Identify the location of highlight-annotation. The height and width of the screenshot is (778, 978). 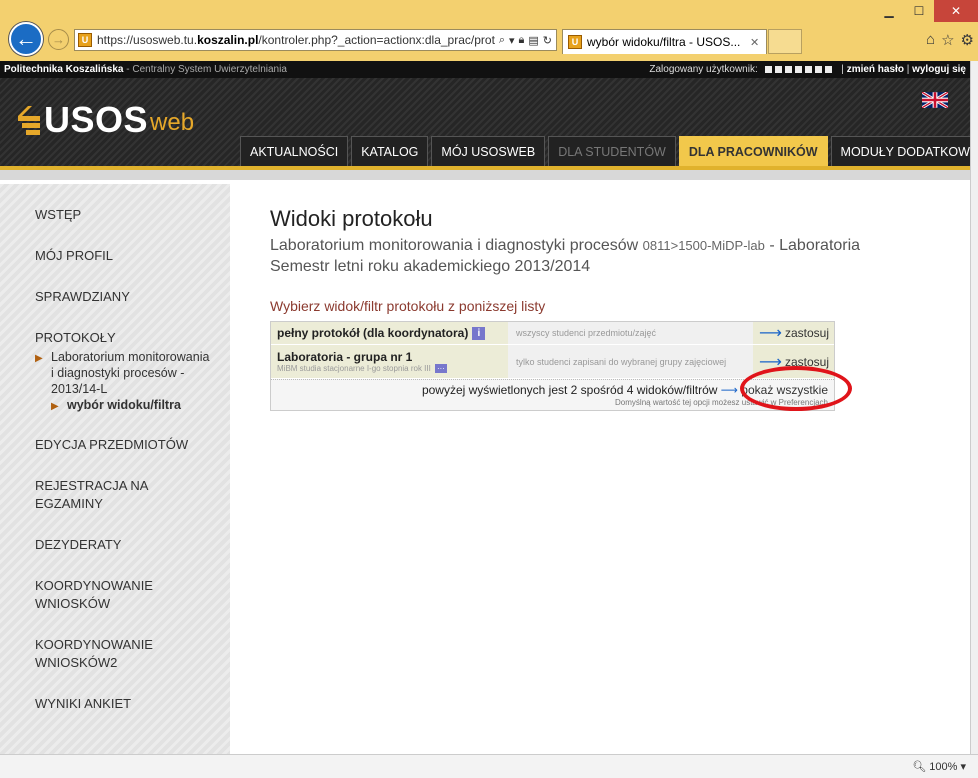
(796, 388).